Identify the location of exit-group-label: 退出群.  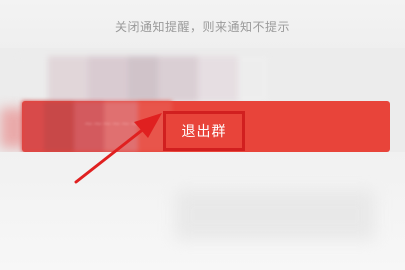
(204, 132).